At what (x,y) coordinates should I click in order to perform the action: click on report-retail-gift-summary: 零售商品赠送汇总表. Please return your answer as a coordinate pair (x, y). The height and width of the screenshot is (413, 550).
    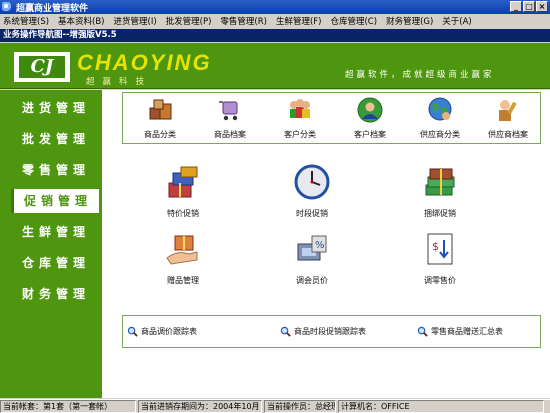
    Looking at the image, I should click on (460, 331).